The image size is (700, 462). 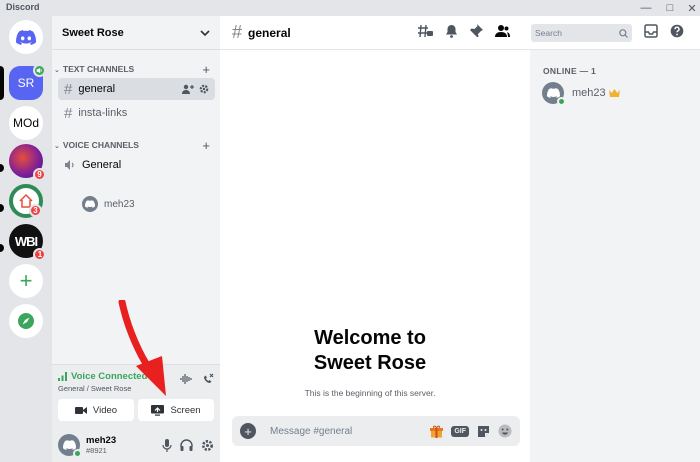 I want to click on voice-user-meh23: meh23, so click(x=108, y=204).